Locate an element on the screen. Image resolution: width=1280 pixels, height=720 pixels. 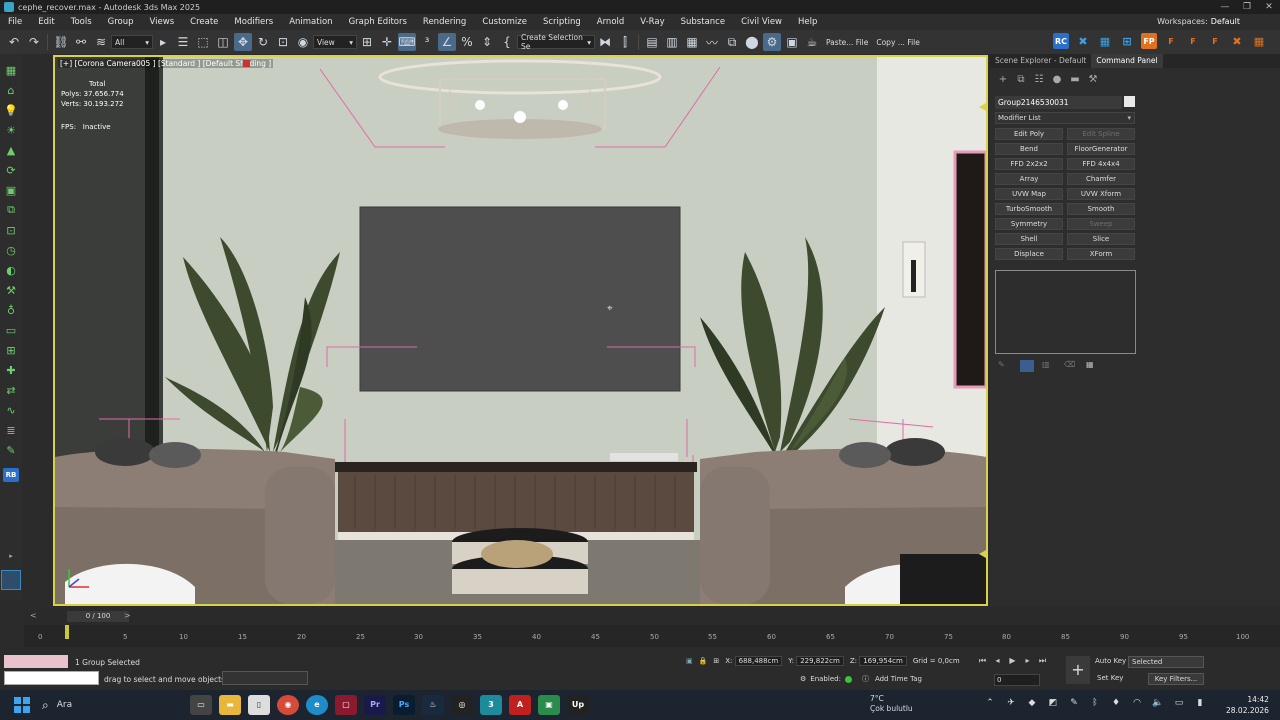
remove-modifier-icon: ⌫ is located at coordinates (1071, 366).